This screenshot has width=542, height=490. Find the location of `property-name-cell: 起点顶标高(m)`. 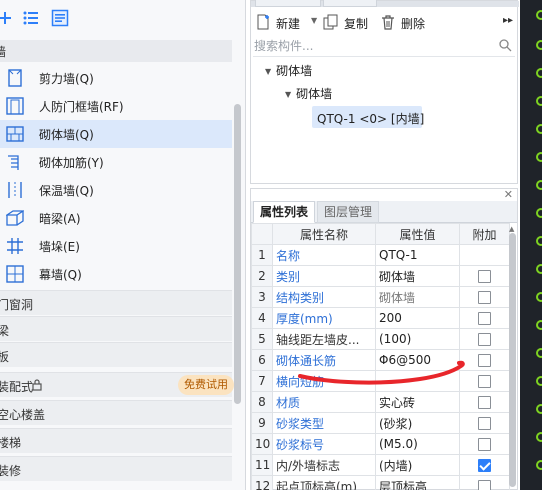

property-name-cell: 起点顶标高(m) is located at coordinates (324, 482).